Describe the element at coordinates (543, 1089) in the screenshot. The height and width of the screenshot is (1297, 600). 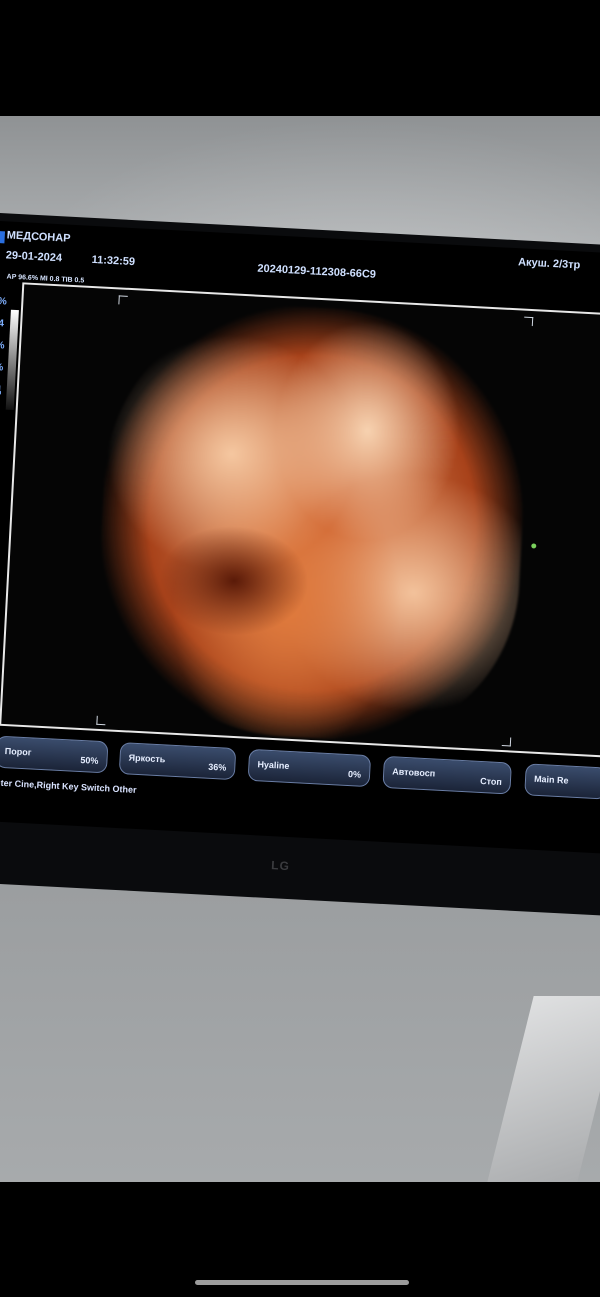
I see `monitor-mount-arm` at that location.